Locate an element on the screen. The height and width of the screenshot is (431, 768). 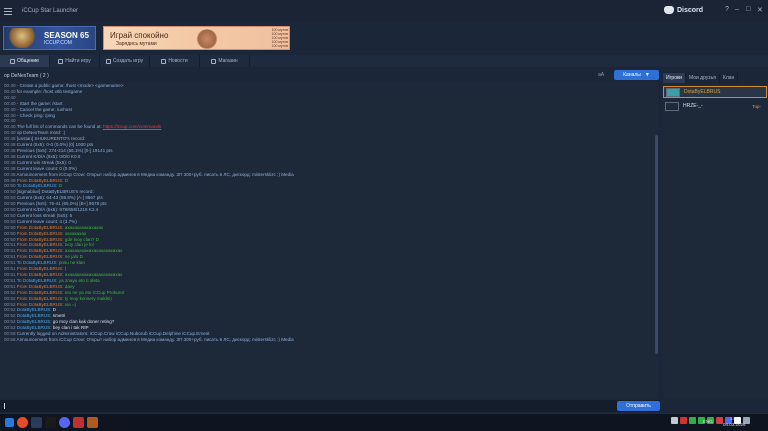
chat-text: [unstan] SHUKURENTO's record: is located at coordinates (51, 139).